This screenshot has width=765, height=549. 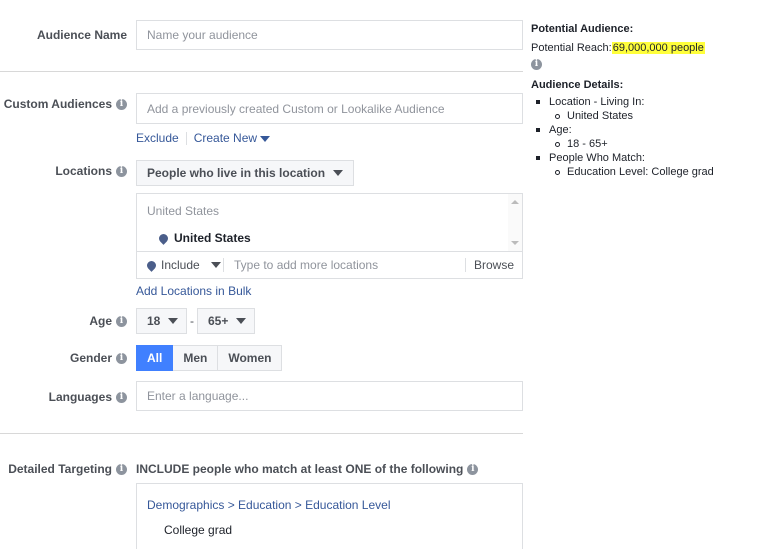 What do you see at coordinates (515, 202) in the screenshot?
I see `scroll-up-icon` at bounding box center [515, 202].